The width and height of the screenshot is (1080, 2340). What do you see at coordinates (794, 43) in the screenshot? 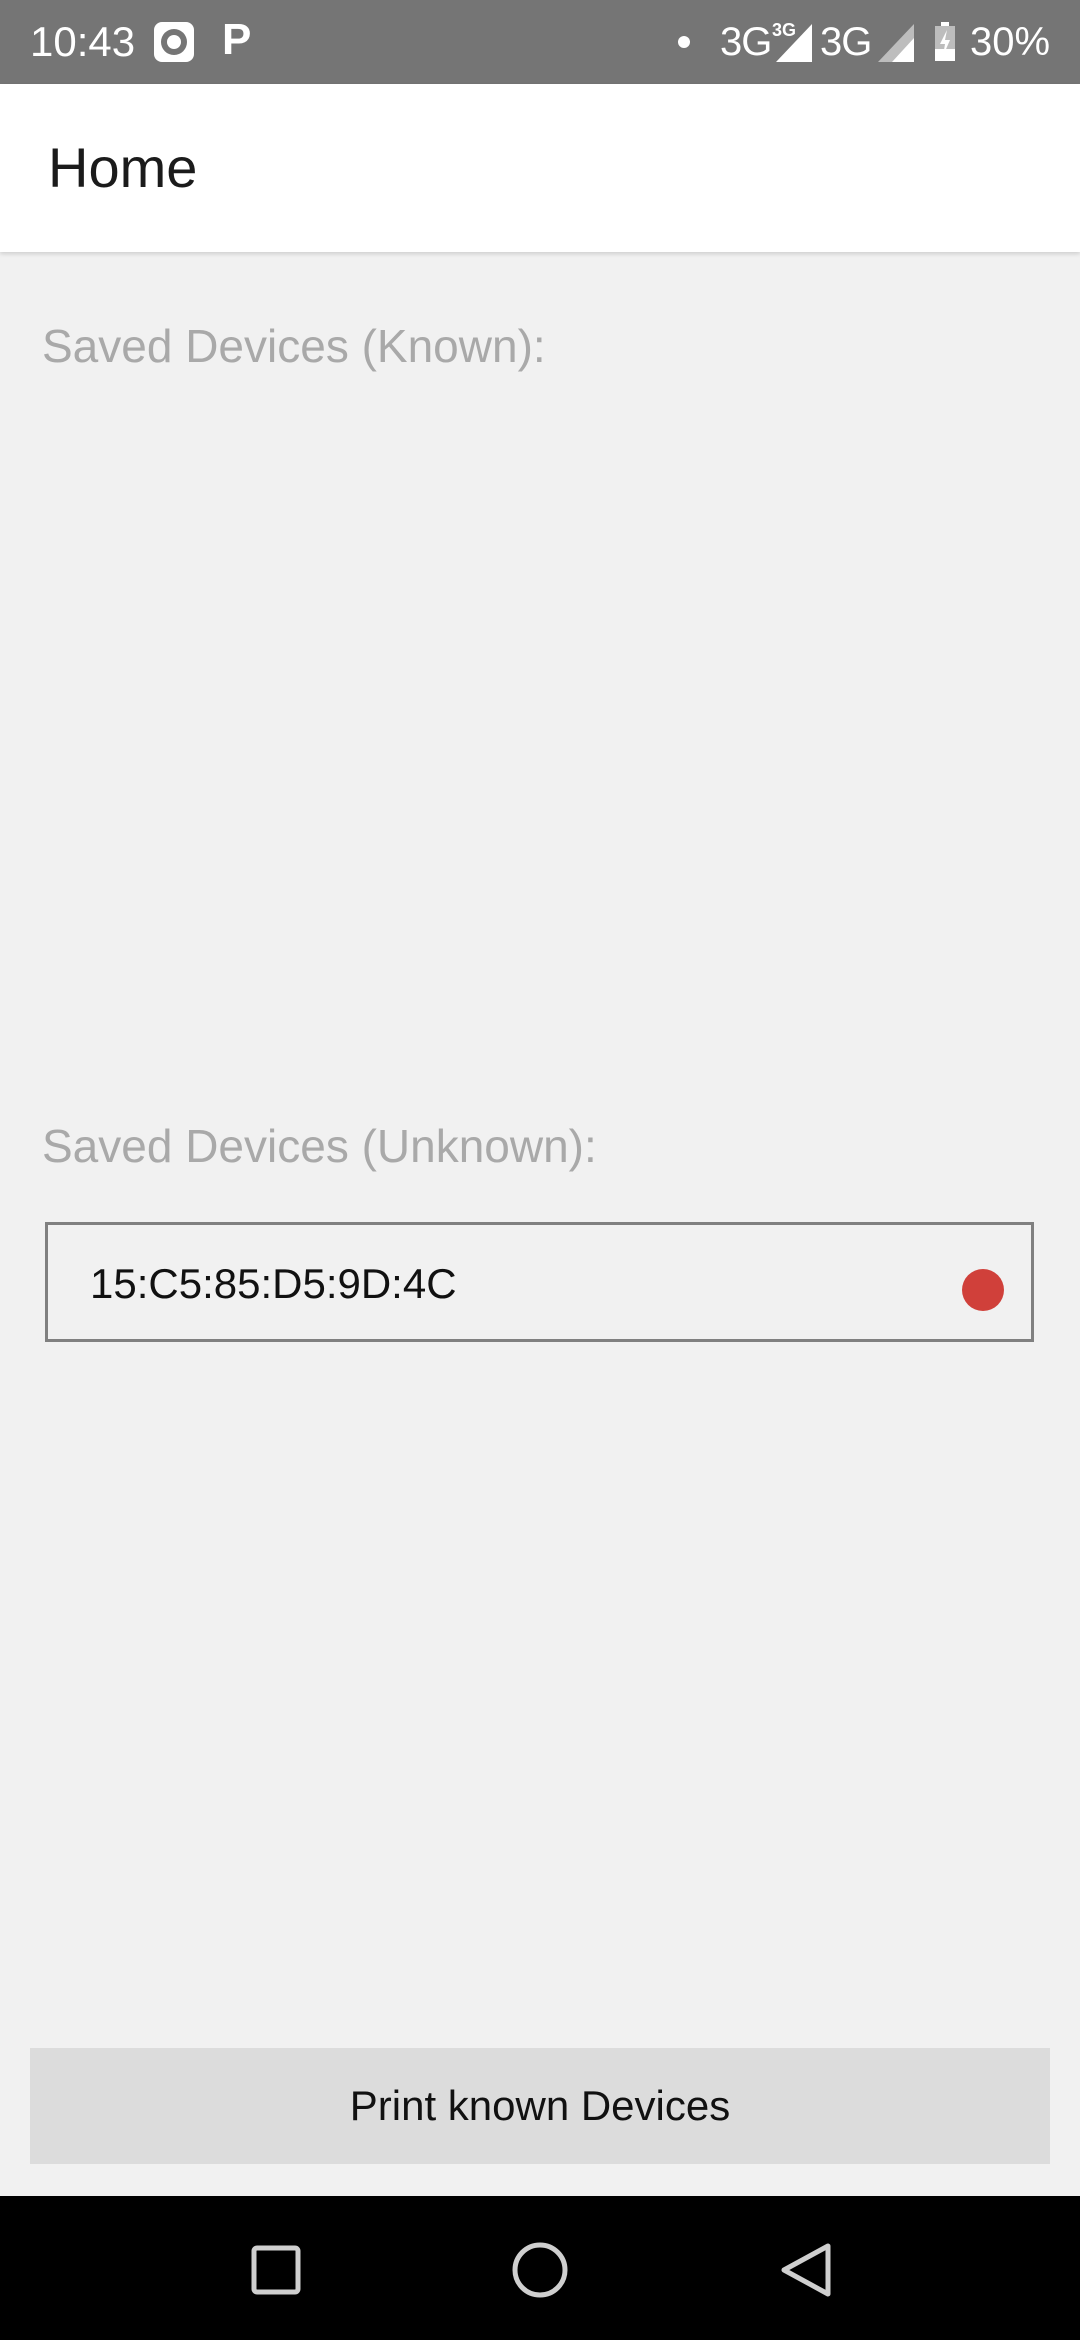
I see `signal-1-icon` at bounding box center [794, 43].